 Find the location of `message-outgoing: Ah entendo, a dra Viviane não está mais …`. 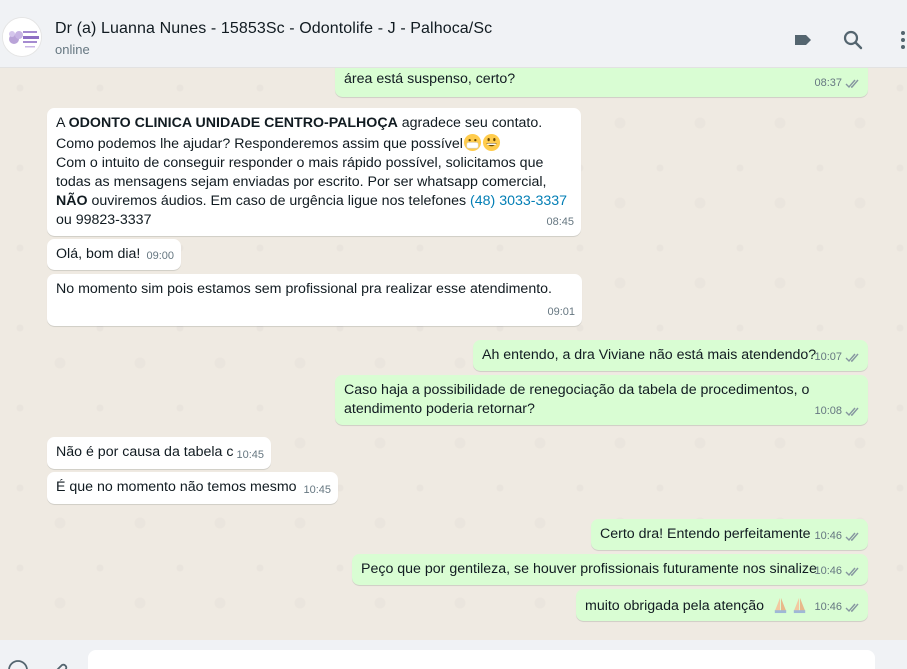

message-outgoing: Ah entendo, a dra Viviane não está mais … is located at coordinates (670, 355).